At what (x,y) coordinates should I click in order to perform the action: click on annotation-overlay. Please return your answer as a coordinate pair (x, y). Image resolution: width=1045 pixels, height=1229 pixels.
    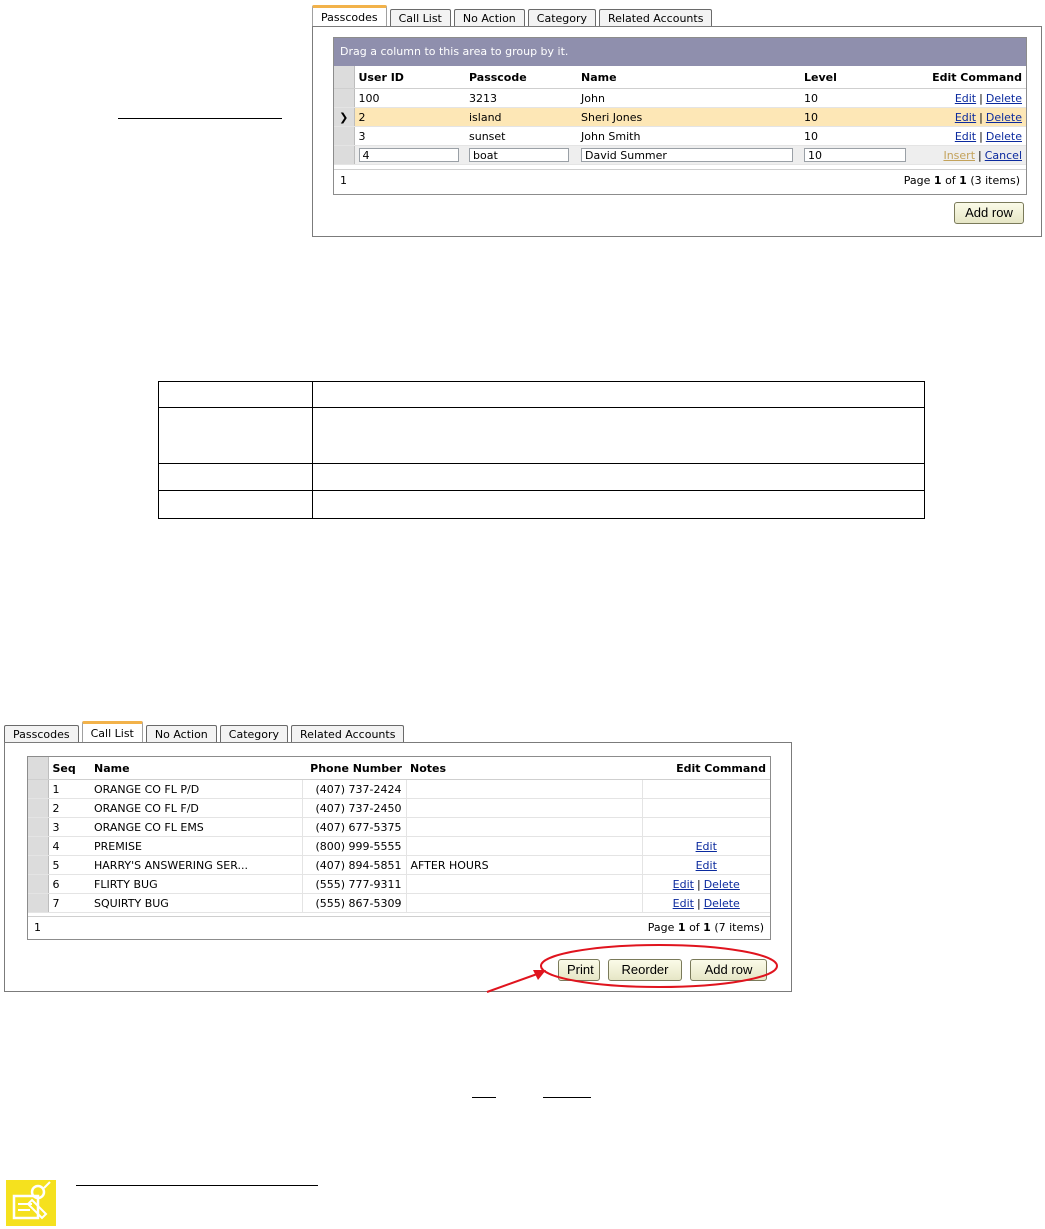
    Looking at the image, I should click on (632, 968).